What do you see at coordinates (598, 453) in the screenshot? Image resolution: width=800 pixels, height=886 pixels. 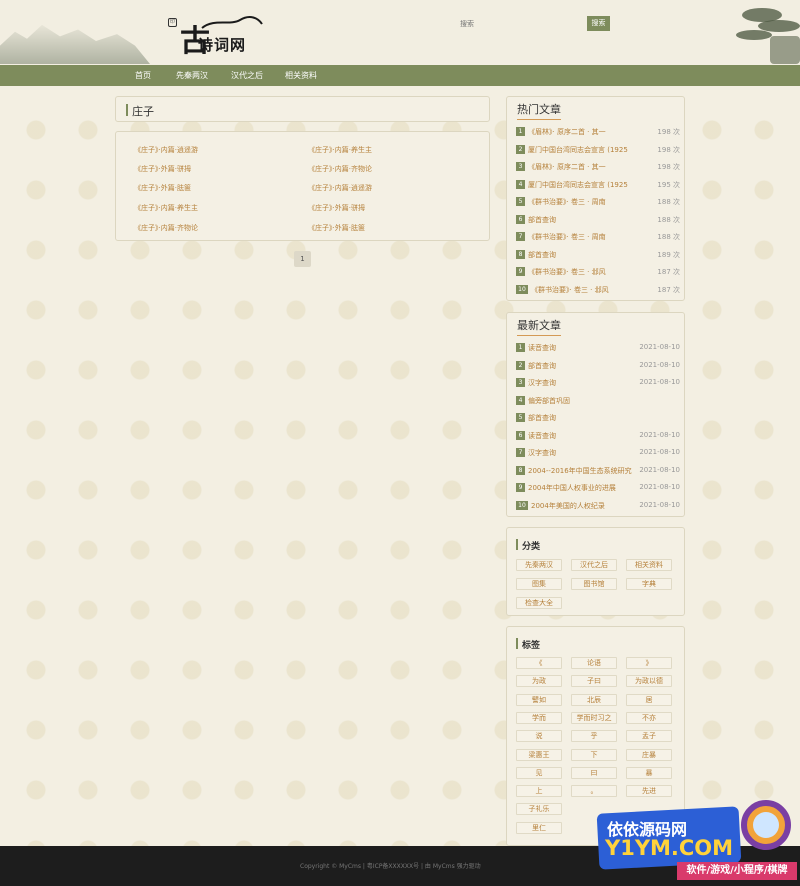 I see `list-item: 7 汉字查询 2021-08-10` at bounding box center [598, 453].